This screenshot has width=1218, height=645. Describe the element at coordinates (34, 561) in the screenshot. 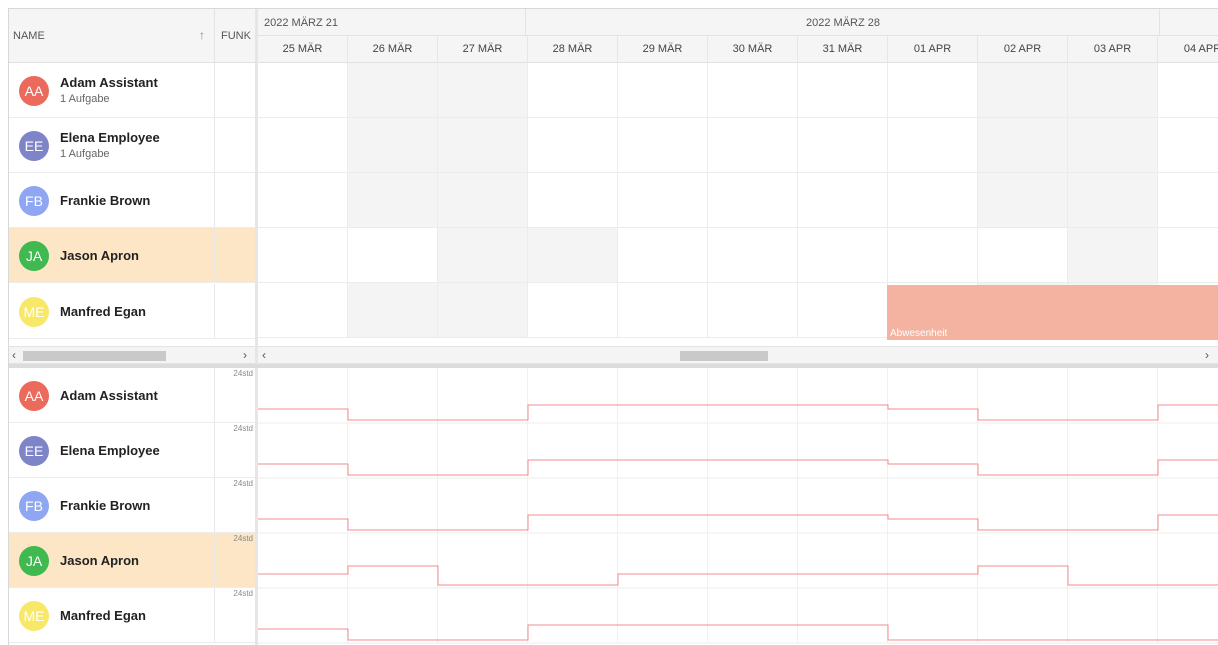

I see `avatar: JA` at that location.